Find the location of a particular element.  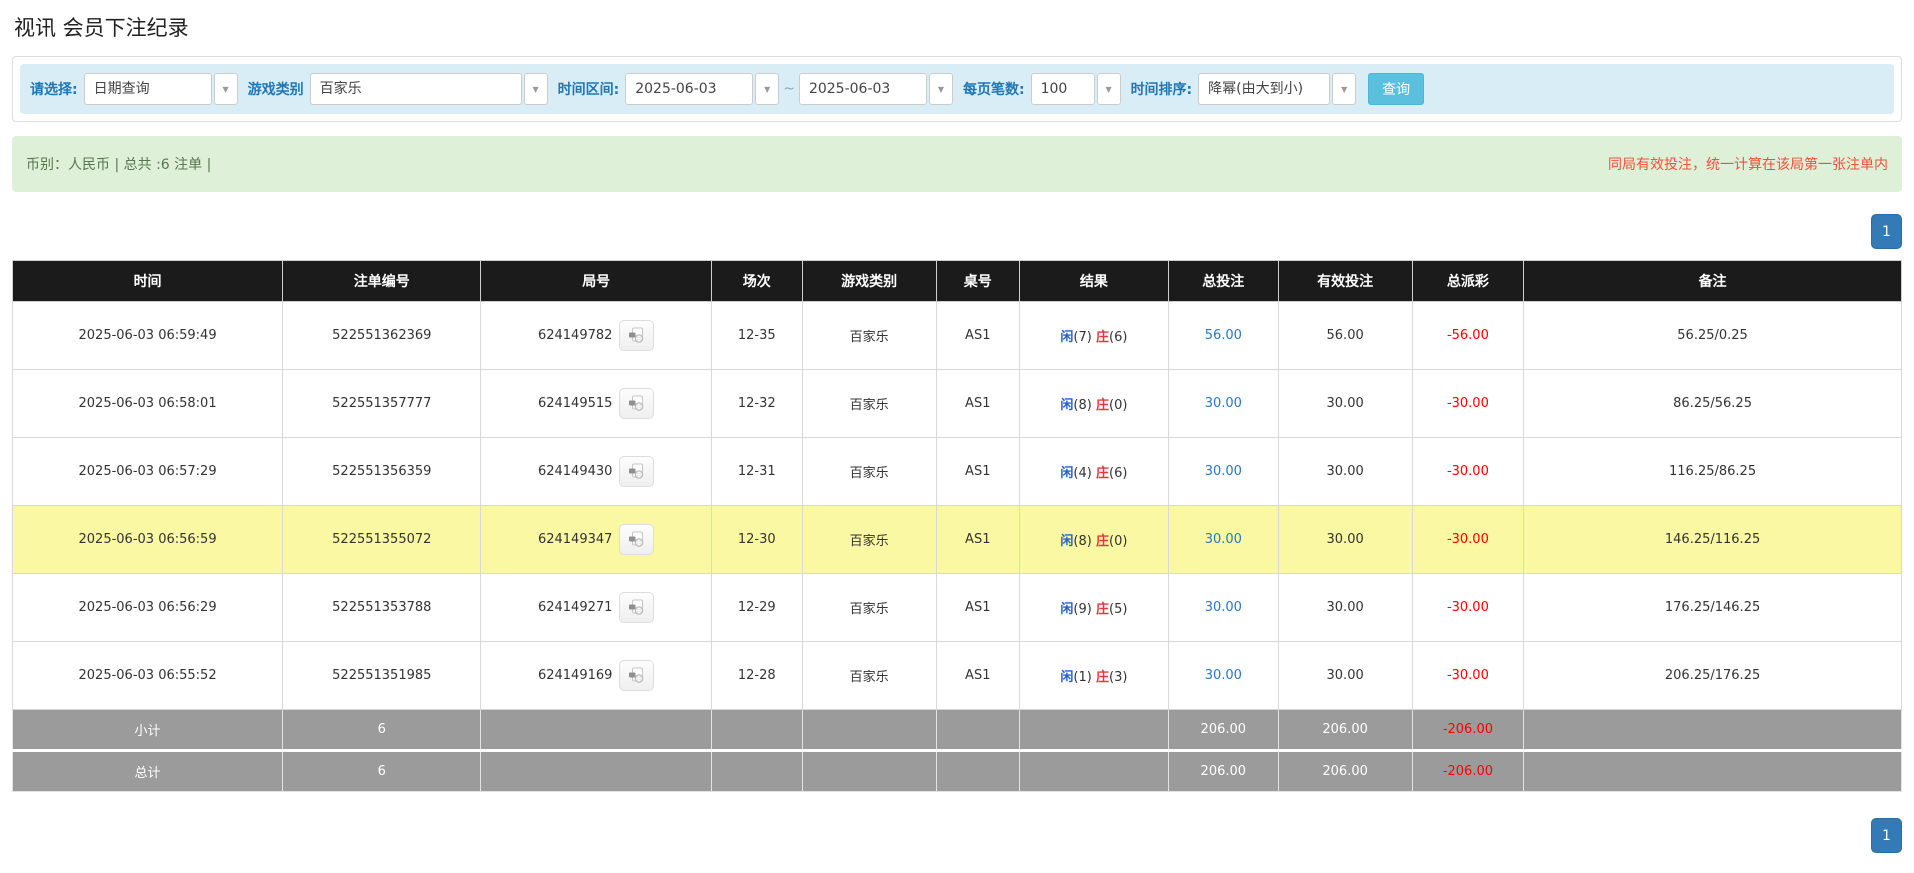

result-player-count: (7) is located at coordinates (1082, 337).